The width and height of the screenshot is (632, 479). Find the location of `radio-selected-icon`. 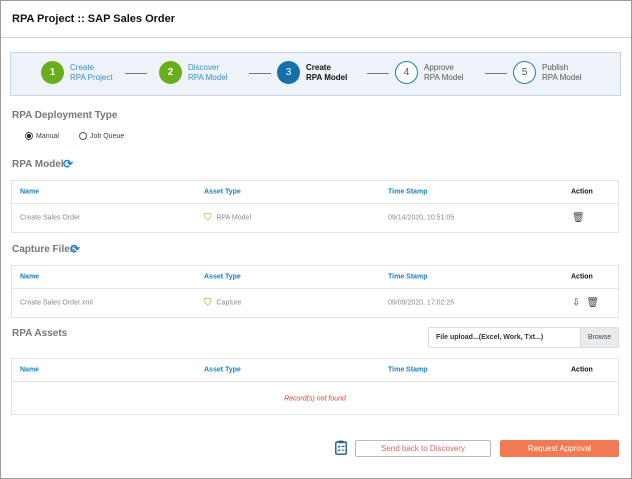

radio-selected-icon is located at coordinates (29, 136).